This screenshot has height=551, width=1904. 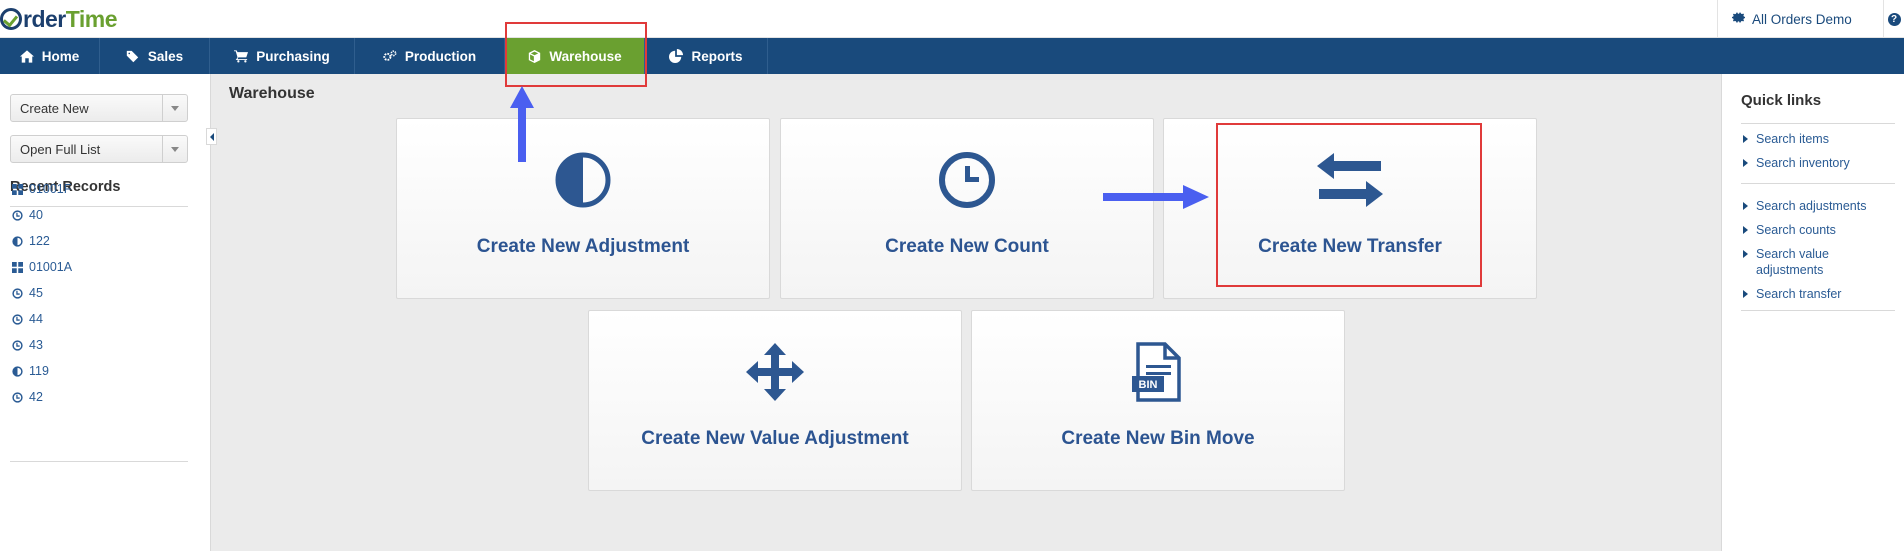 I want to click on logo-text-time: Time, so click(x=91, y=18).